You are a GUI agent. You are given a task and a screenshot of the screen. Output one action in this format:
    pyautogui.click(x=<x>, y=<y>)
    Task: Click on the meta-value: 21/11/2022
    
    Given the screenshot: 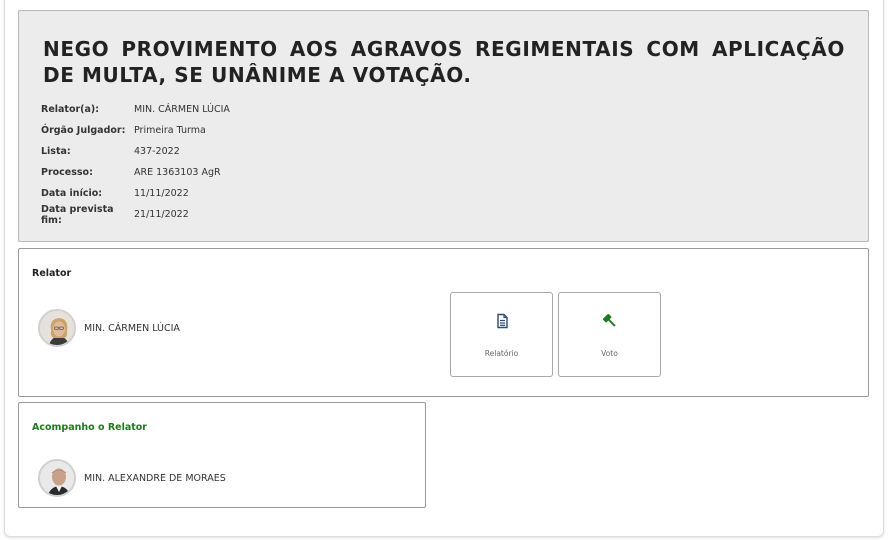 What is the action you would take?
    pyautogui.click(x=161, y=214)
    